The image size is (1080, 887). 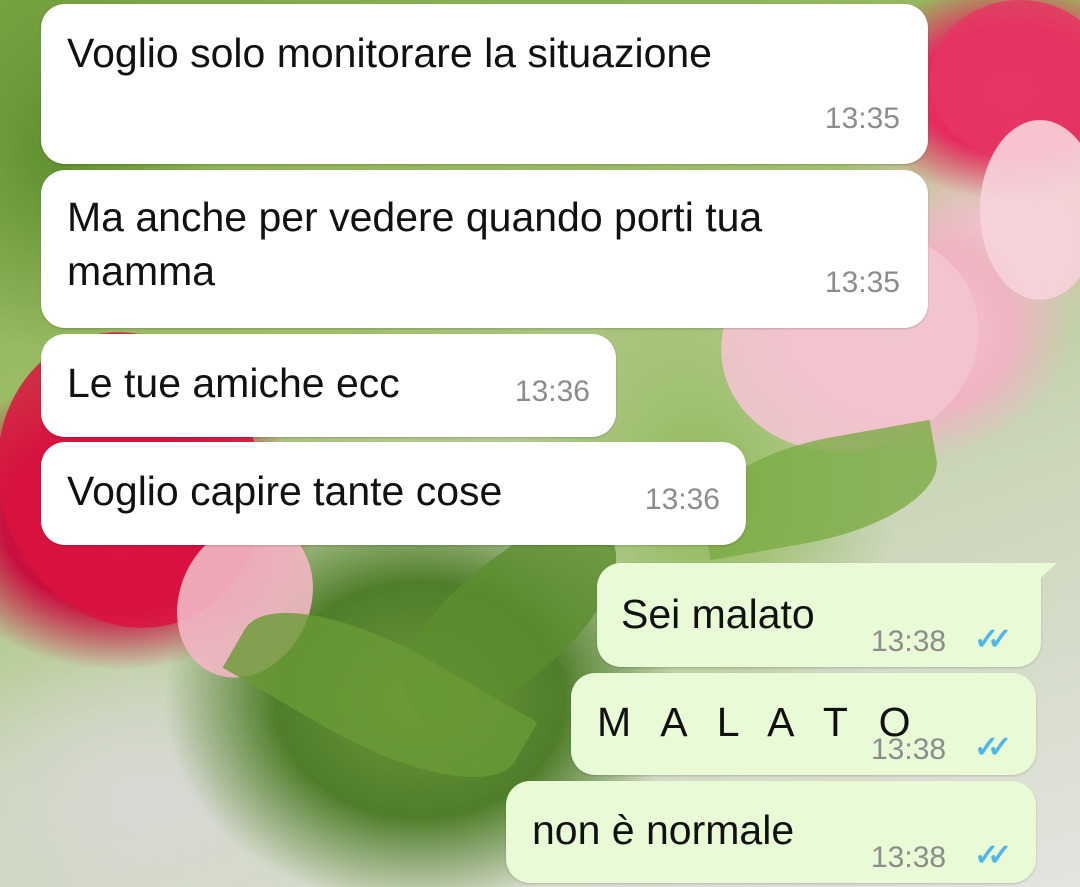 What do you see at coordinates (827, 615) in the screenshot?
I see `outgoing-message-bubble: Sei malato 13:38 ✓✓` at bounding box center [827, 615].